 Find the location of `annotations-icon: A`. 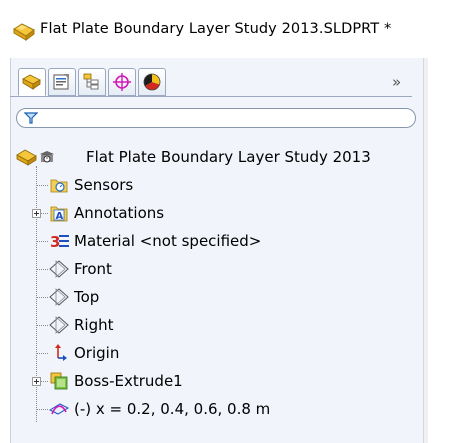

annotations-icon: A is located at coordinates (59, 214).